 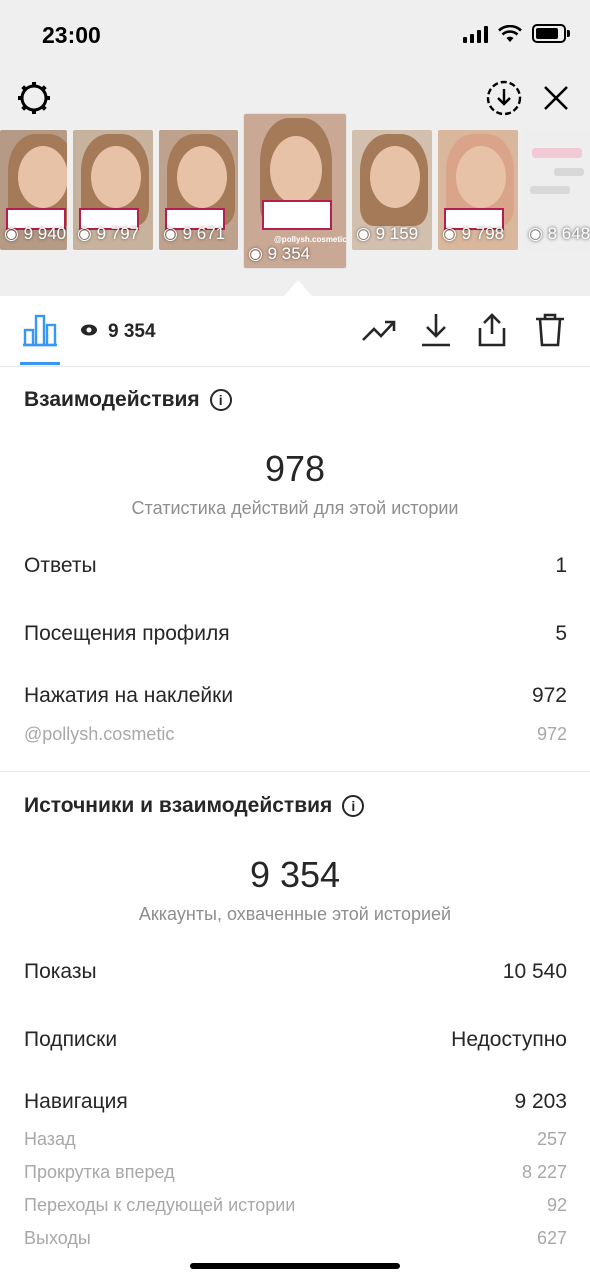 I want to click on navigation-sub-row: Выходы 627, so click(x=295, y=1238).